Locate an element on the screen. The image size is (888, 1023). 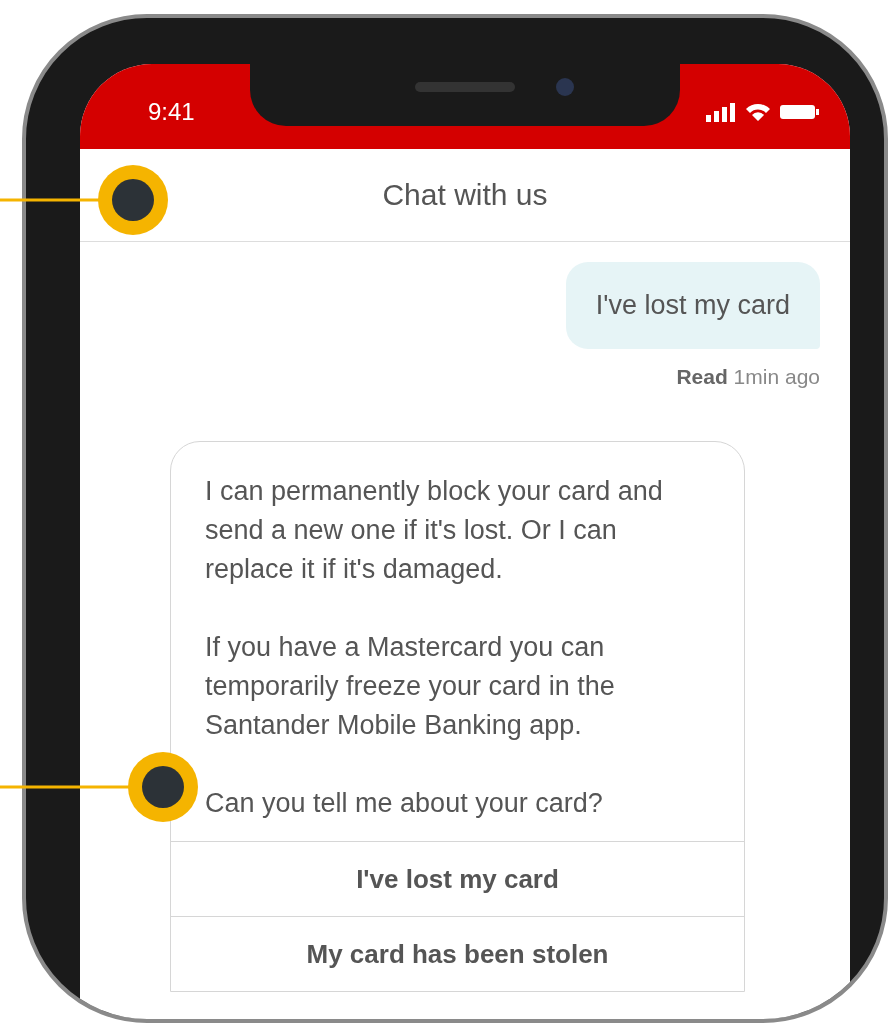
signal-icon is located at coordinates (721, 111).